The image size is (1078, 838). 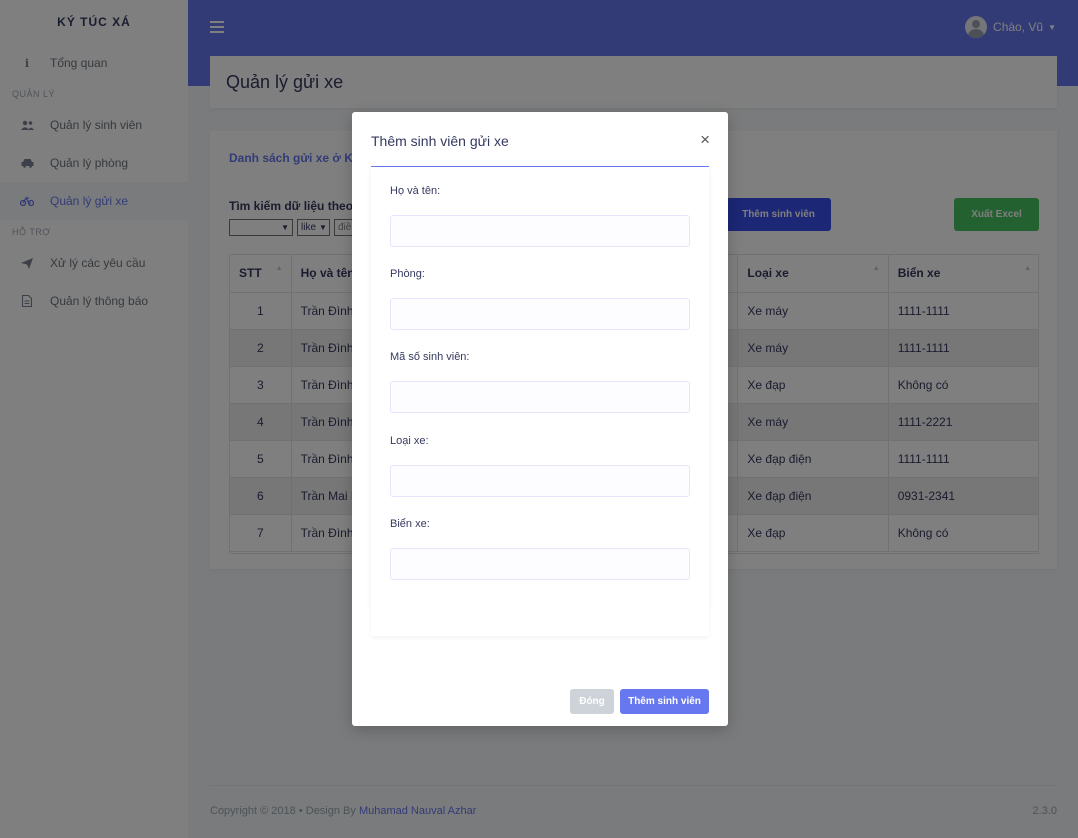 I want to click on vehicle-type-field, so click(x=540, y=481).